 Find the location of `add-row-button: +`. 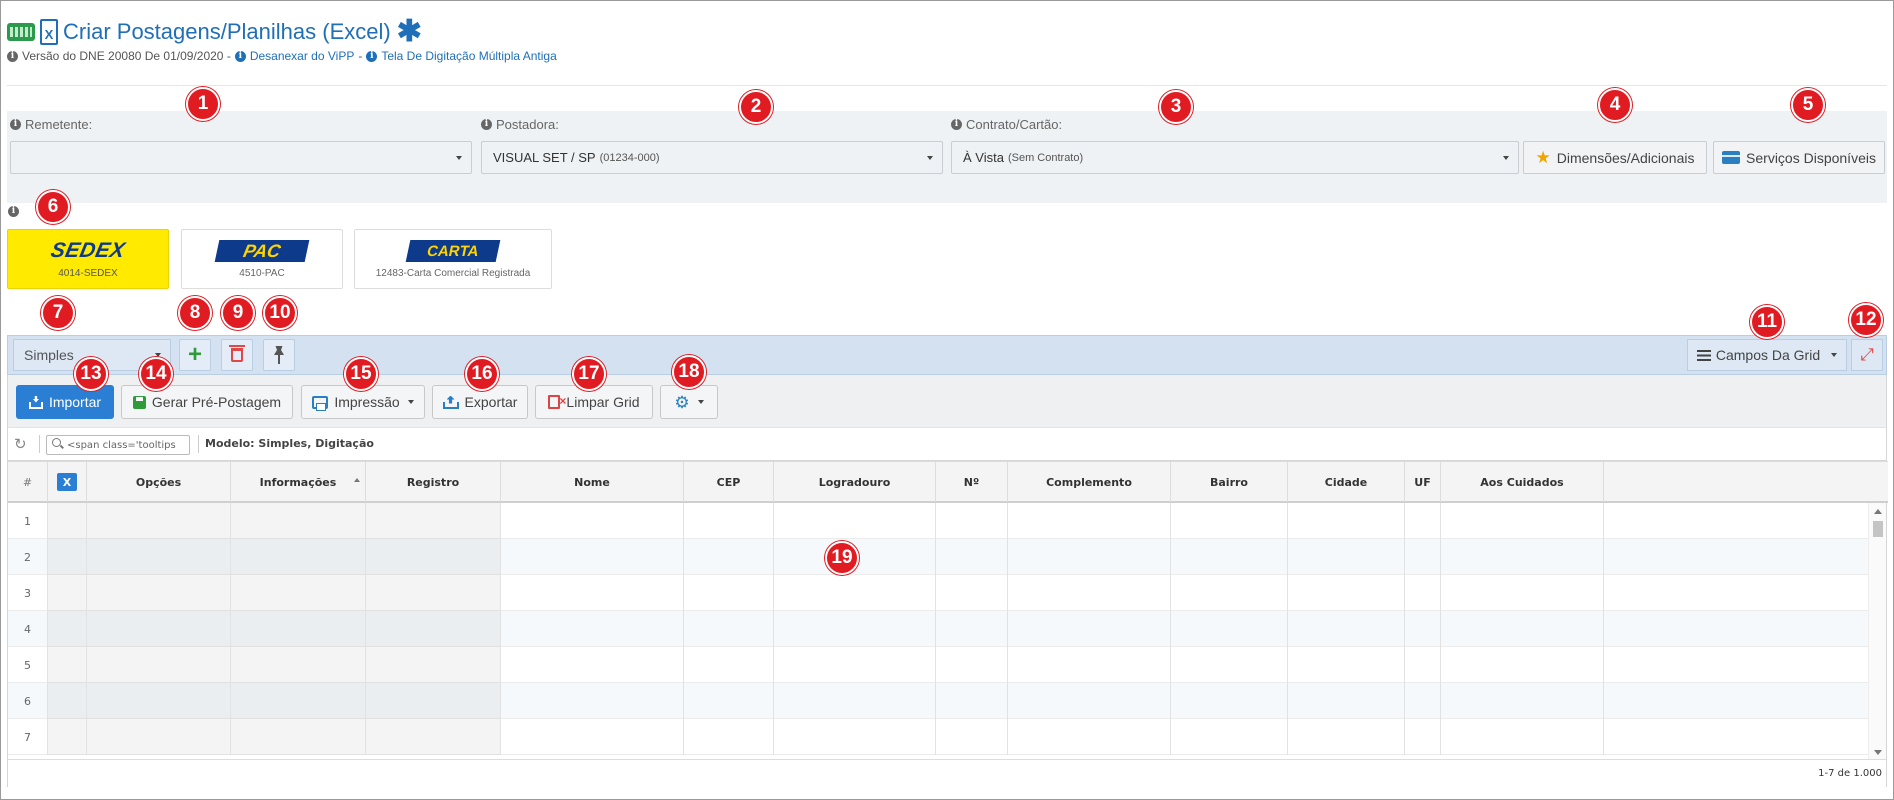

add-row-button: + is located at coordinates (195, 355).